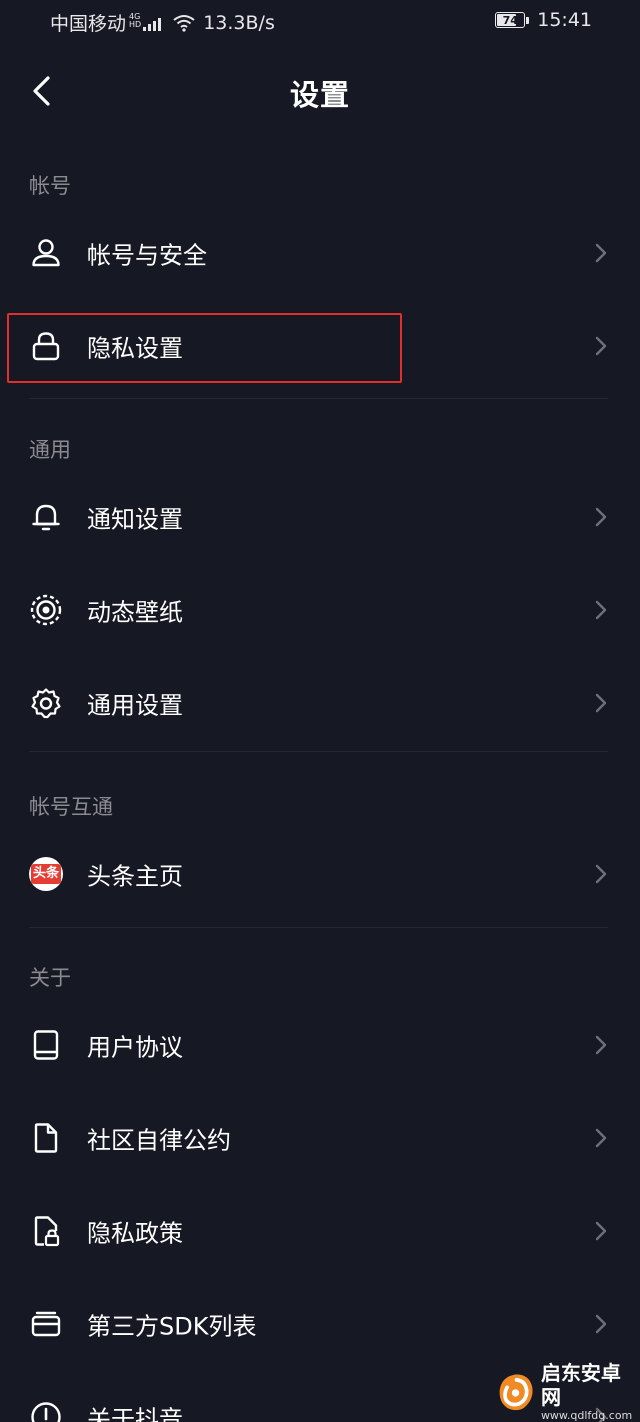  I want to click on user-icon, so click(46, 253).